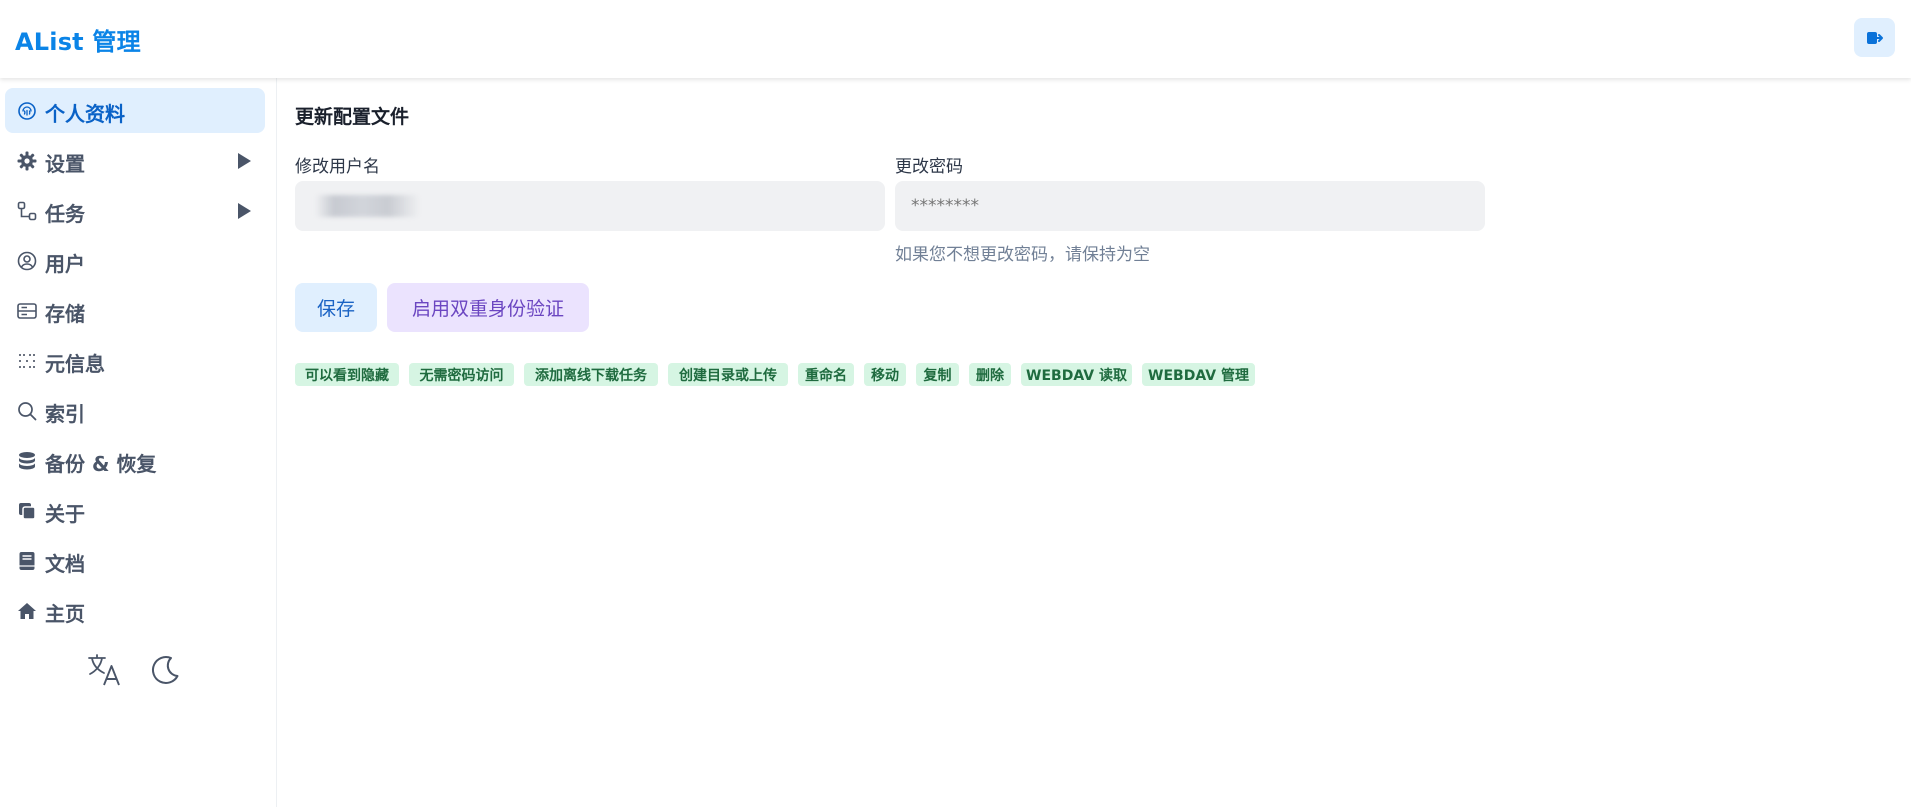 This screenshot has height=807, width=1911. Describe the element at coordinates (78, 42) in the screenshot. I see `app-title: AList 管理` at that location.